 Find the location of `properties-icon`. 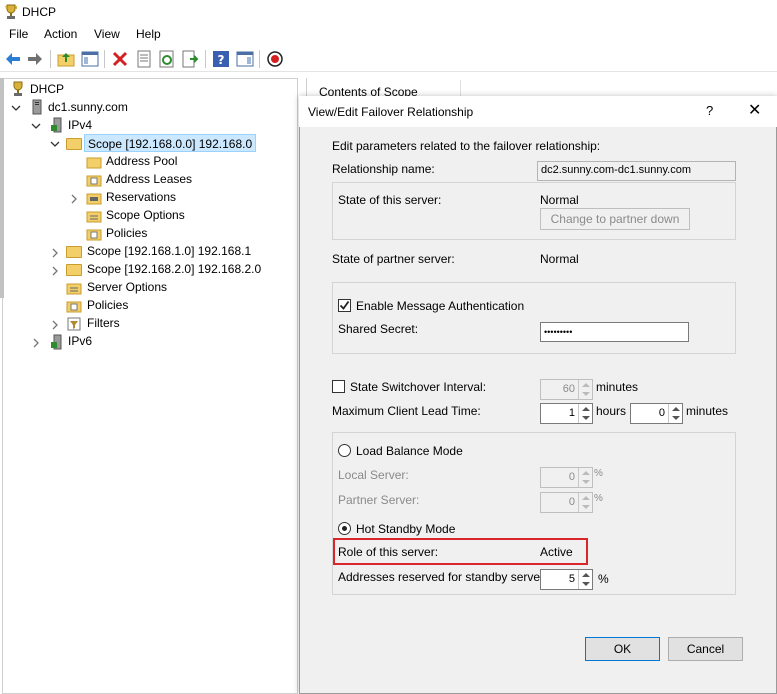

properties-icon is located at coordinates (144, 59).